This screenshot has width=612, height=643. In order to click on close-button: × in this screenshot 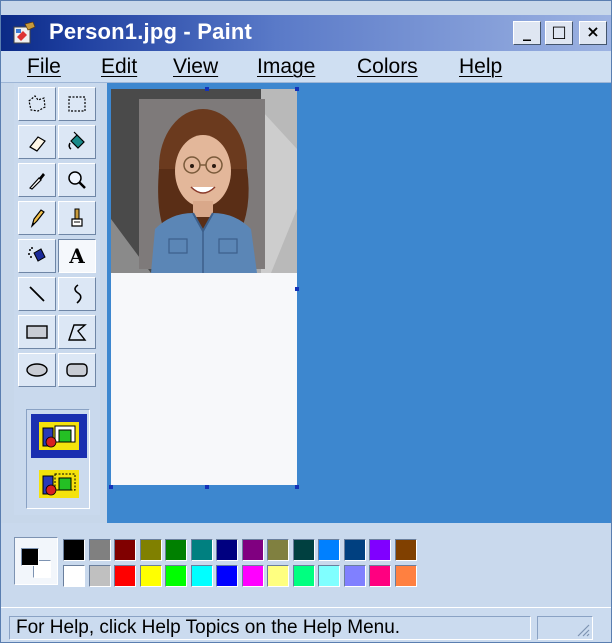, I will do `click(593, 33)`.